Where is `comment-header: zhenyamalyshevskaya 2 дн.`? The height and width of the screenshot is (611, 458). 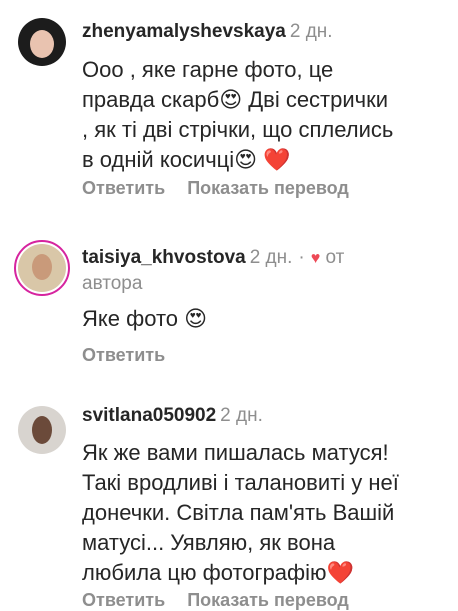
comment-header: zhenyamalyshevskaya 2 дн. is located at coordinates (207, 32).